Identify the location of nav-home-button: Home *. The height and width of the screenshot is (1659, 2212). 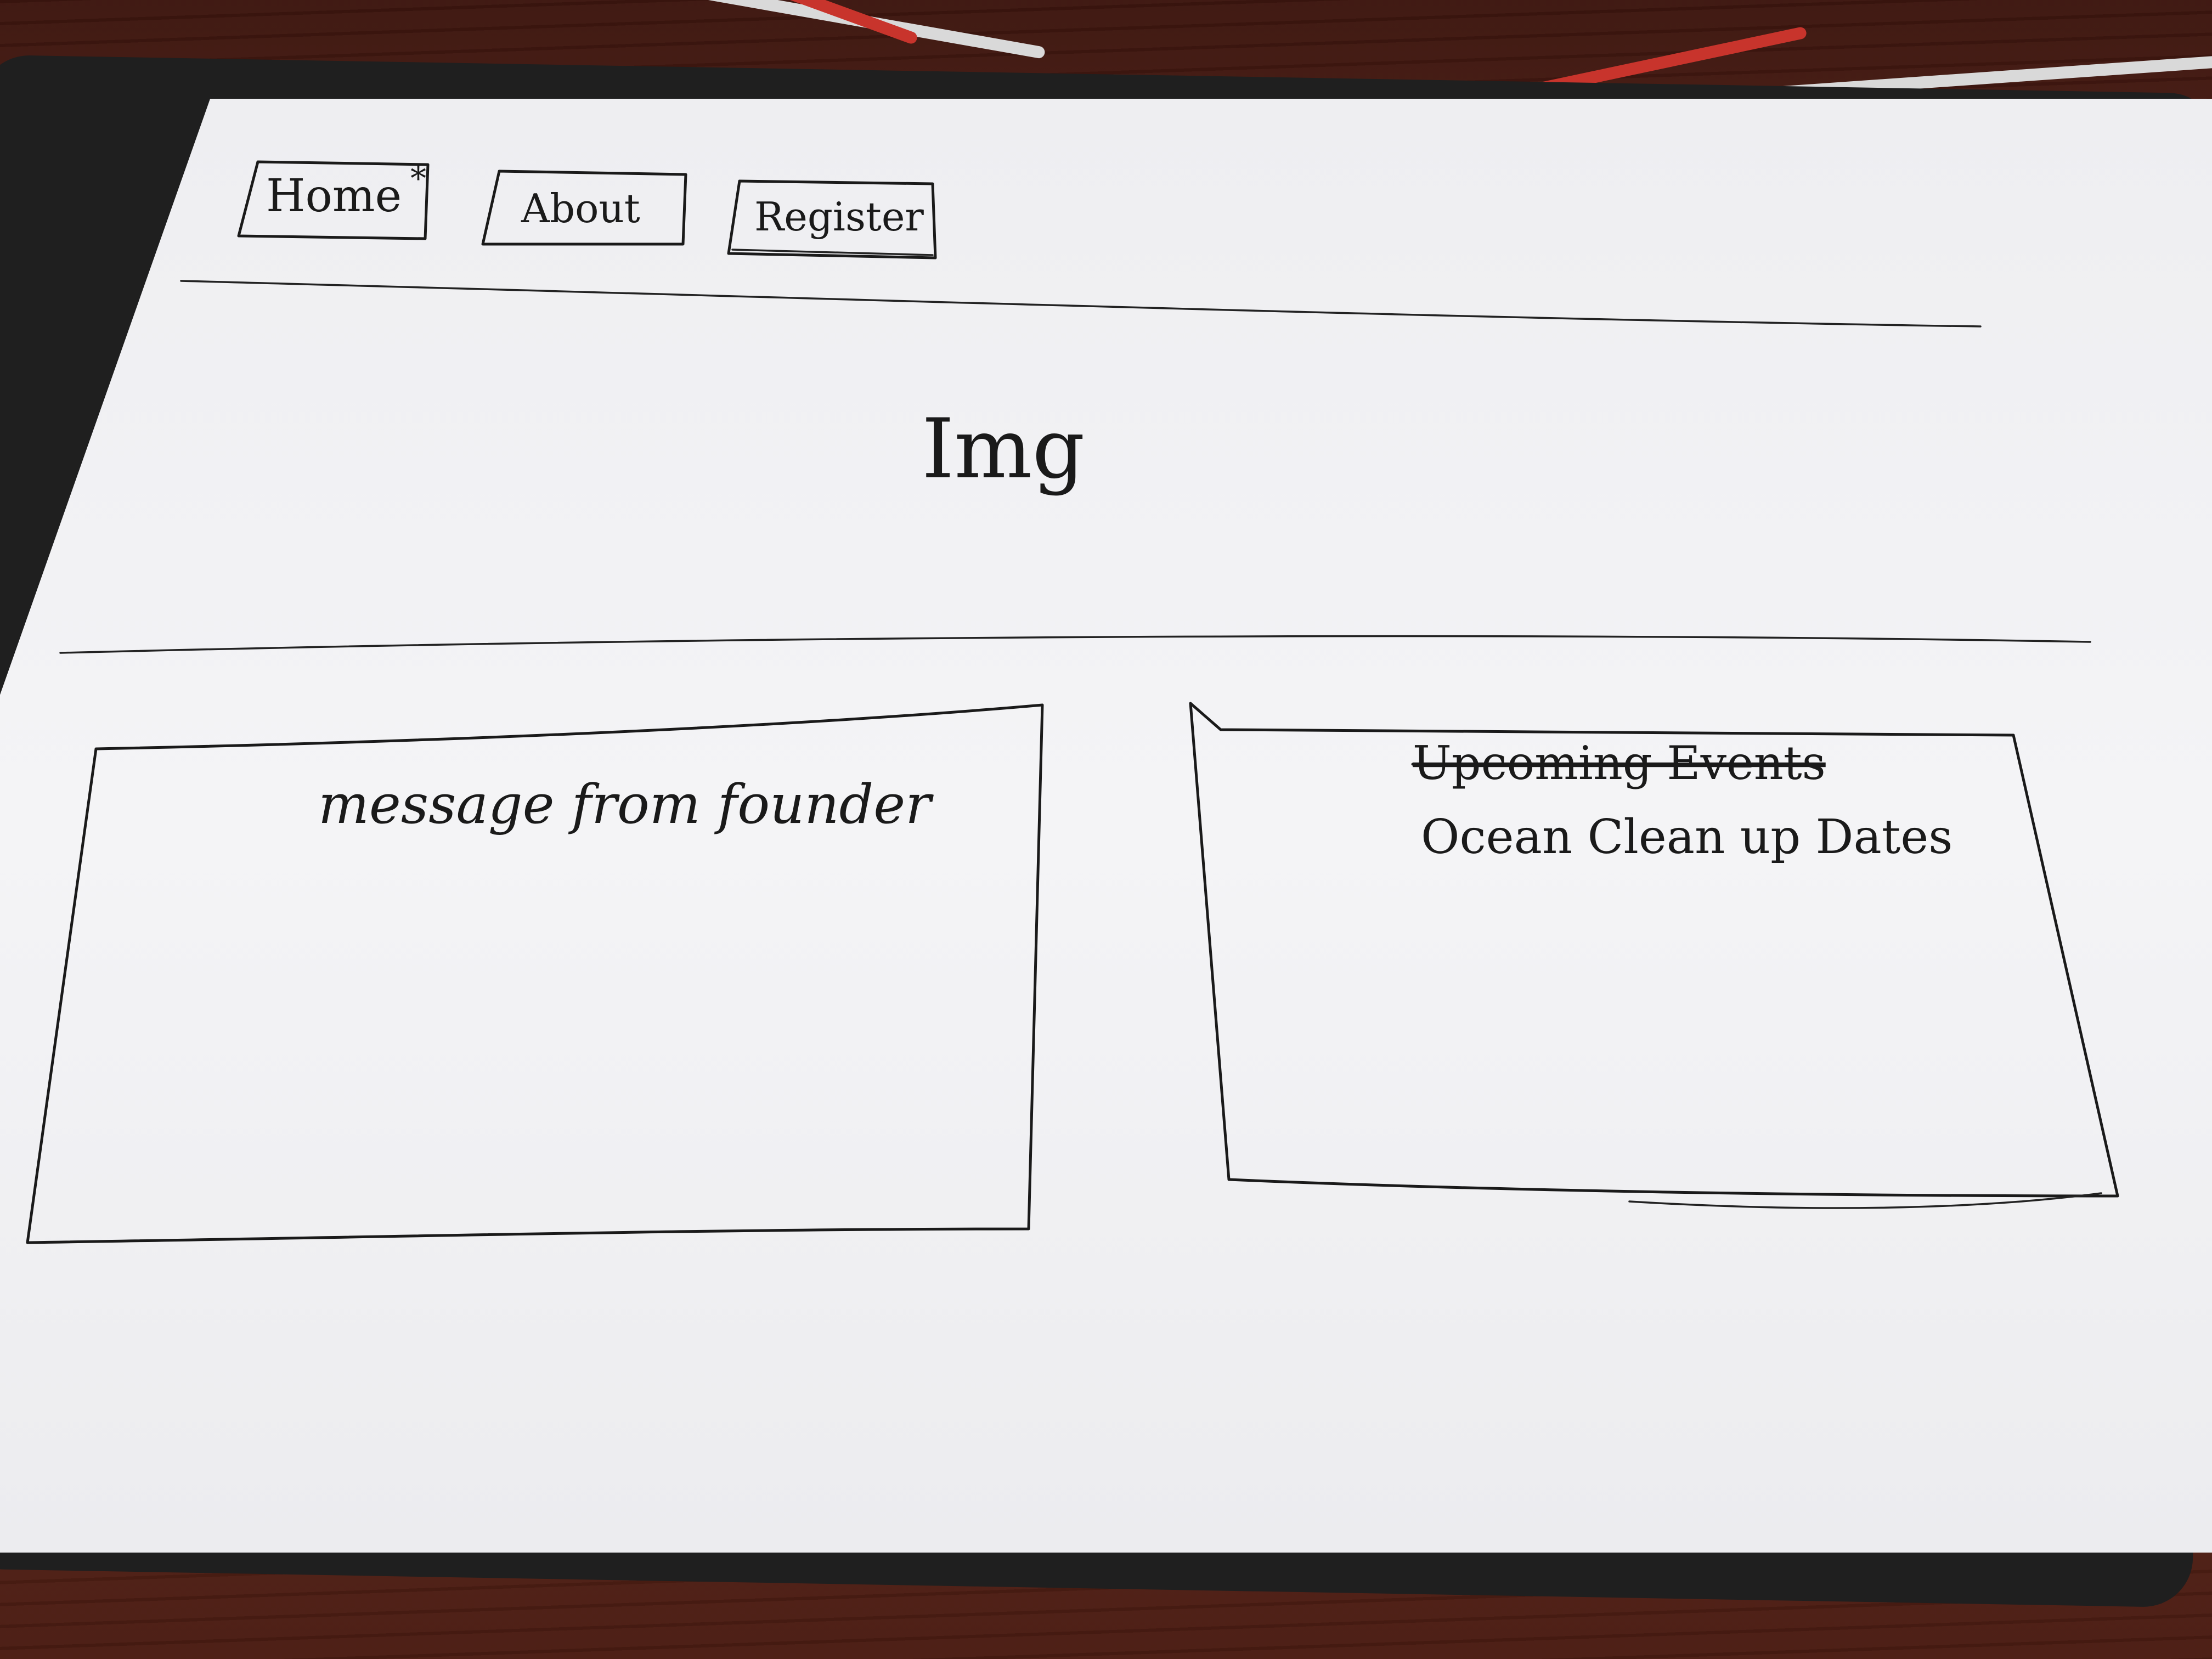
(333, 200).